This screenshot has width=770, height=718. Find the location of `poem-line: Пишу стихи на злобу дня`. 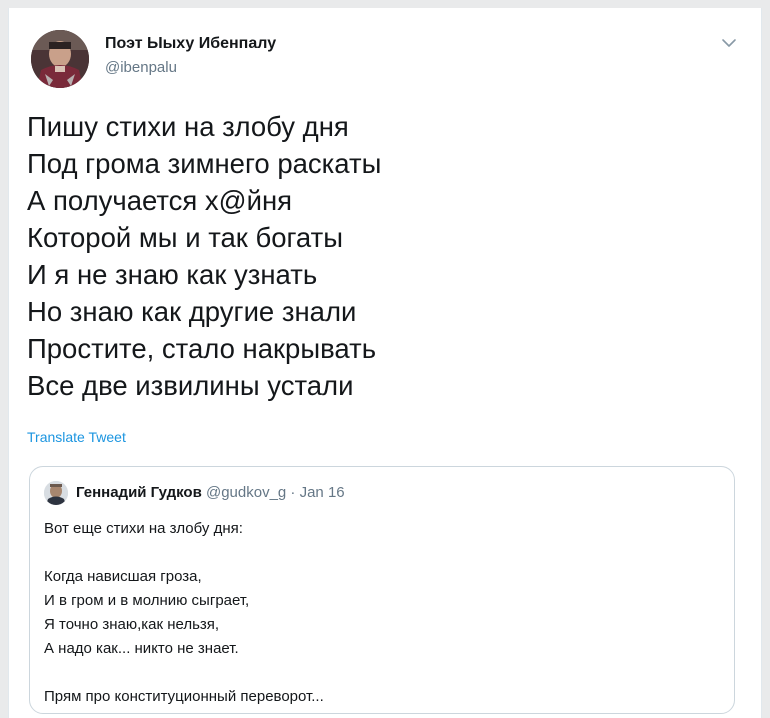

poem-line: Пишу стихи на злобу дня is located at coordinates (188, 126).